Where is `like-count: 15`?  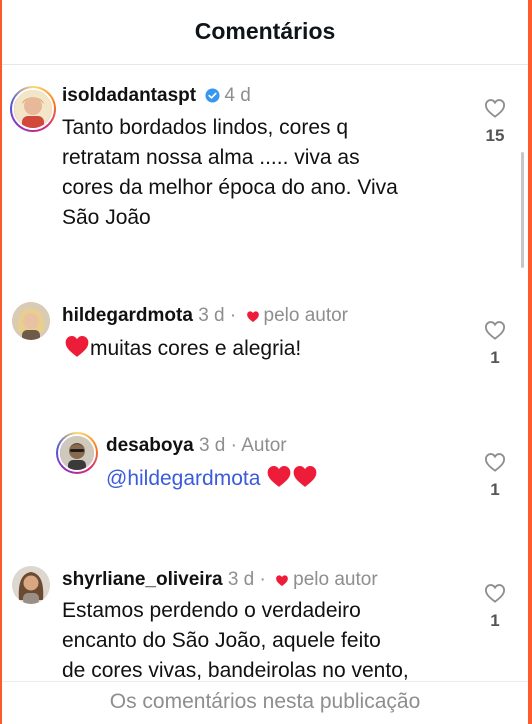 like-count: 15 is located at coordinates (495, 135).